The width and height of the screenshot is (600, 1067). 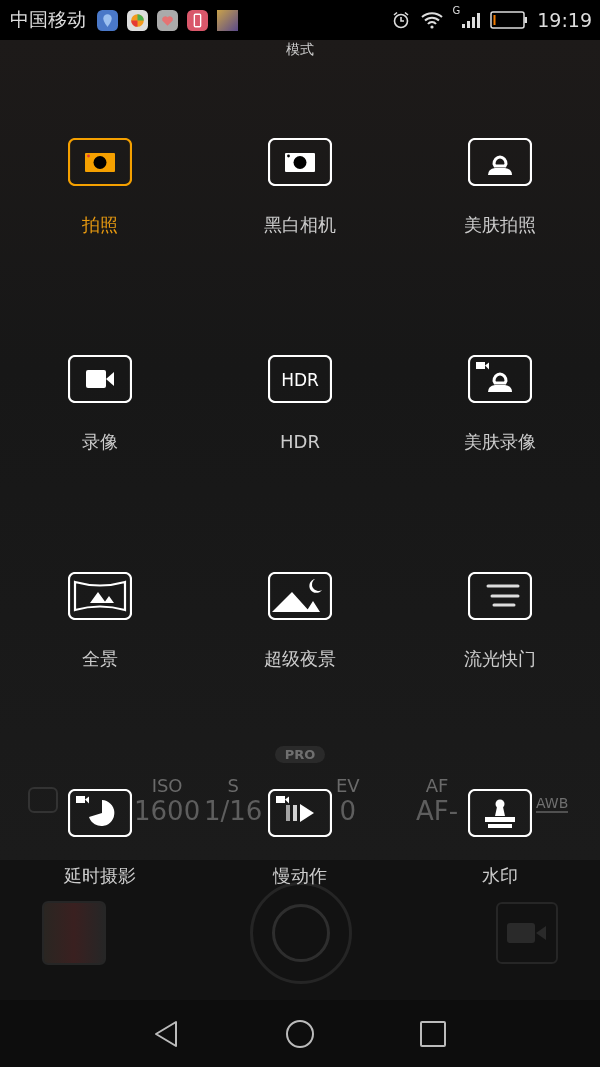 What do you see at coordinates (300, 442) in the screenshot?
I see `mode-label: HDR` at bounding box center [300, 442].